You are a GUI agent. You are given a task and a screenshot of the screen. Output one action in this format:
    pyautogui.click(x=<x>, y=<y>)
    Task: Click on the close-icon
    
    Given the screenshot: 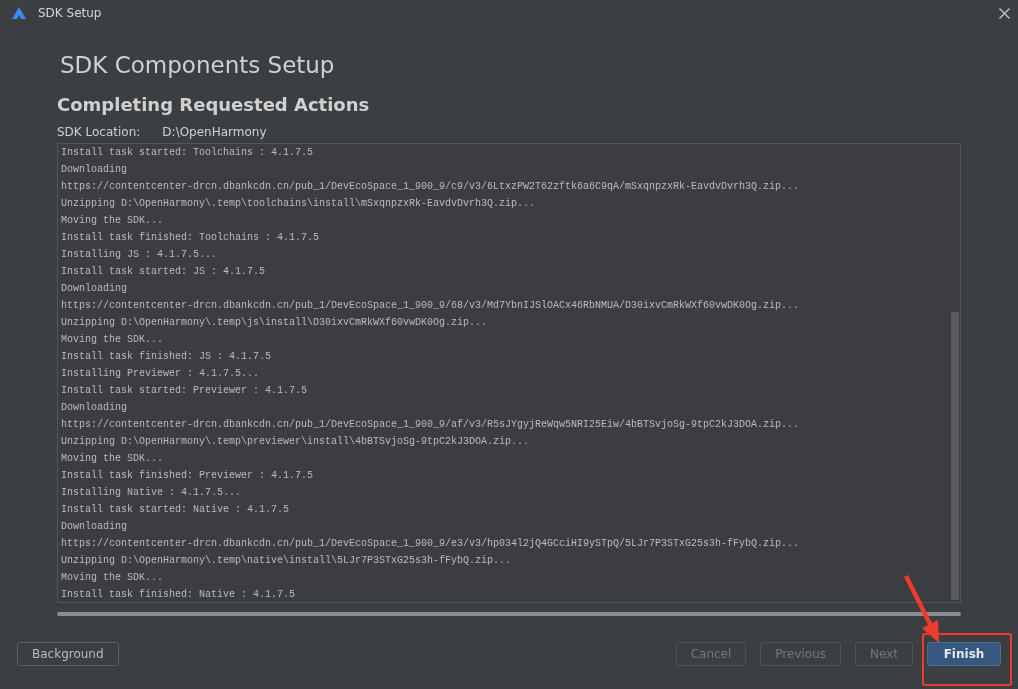 What is the action you would take?
    pyautogui.click(x=1004, y=13)
    